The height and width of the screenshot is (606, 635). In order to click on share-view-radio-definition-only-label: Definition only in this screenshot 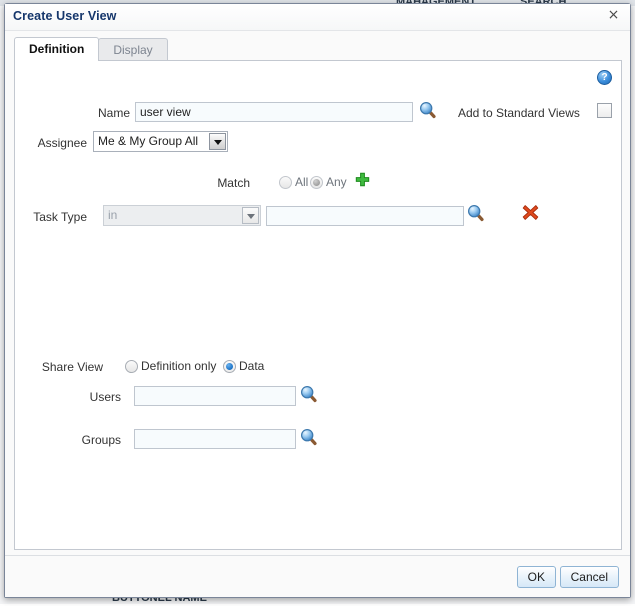, I will do `click(179, 366)`.